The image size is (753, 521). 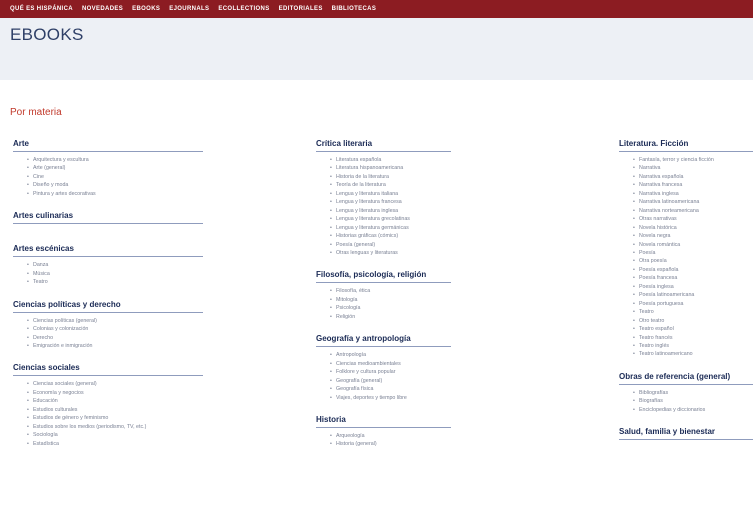 What do you see at coordinates (686, 321) in the screenshot?
I see `subcategory-link: Otro teatro` at bounding box center [686, 321].